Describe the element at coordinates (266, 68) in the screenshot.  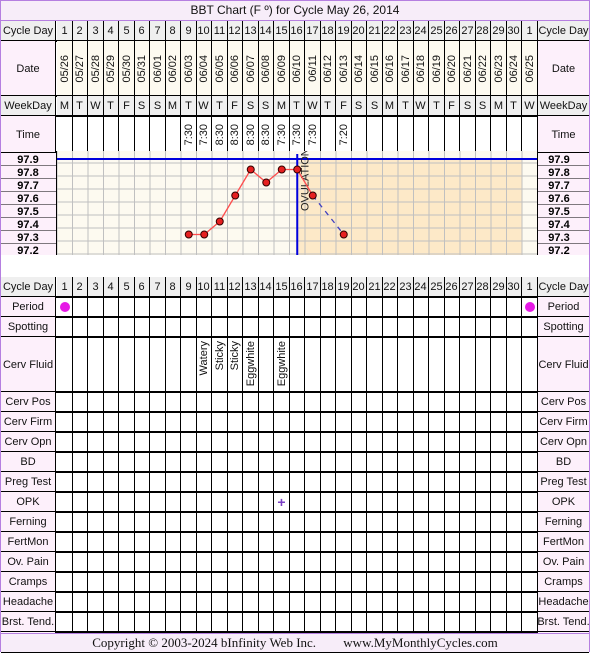
I see `date-cell: 06/08` at that location.